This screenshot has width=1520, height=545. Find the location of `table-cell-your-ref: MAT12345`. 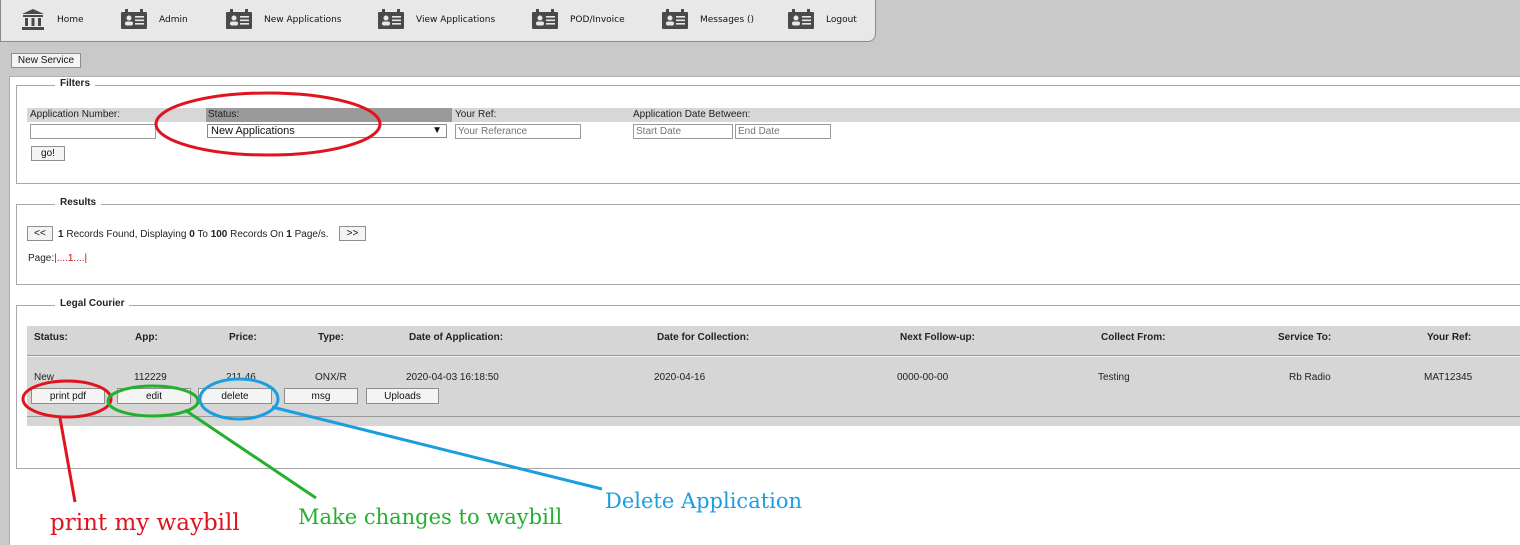

table-cell-your-ref: MAT12345 is located at coordinates (1448, 377).